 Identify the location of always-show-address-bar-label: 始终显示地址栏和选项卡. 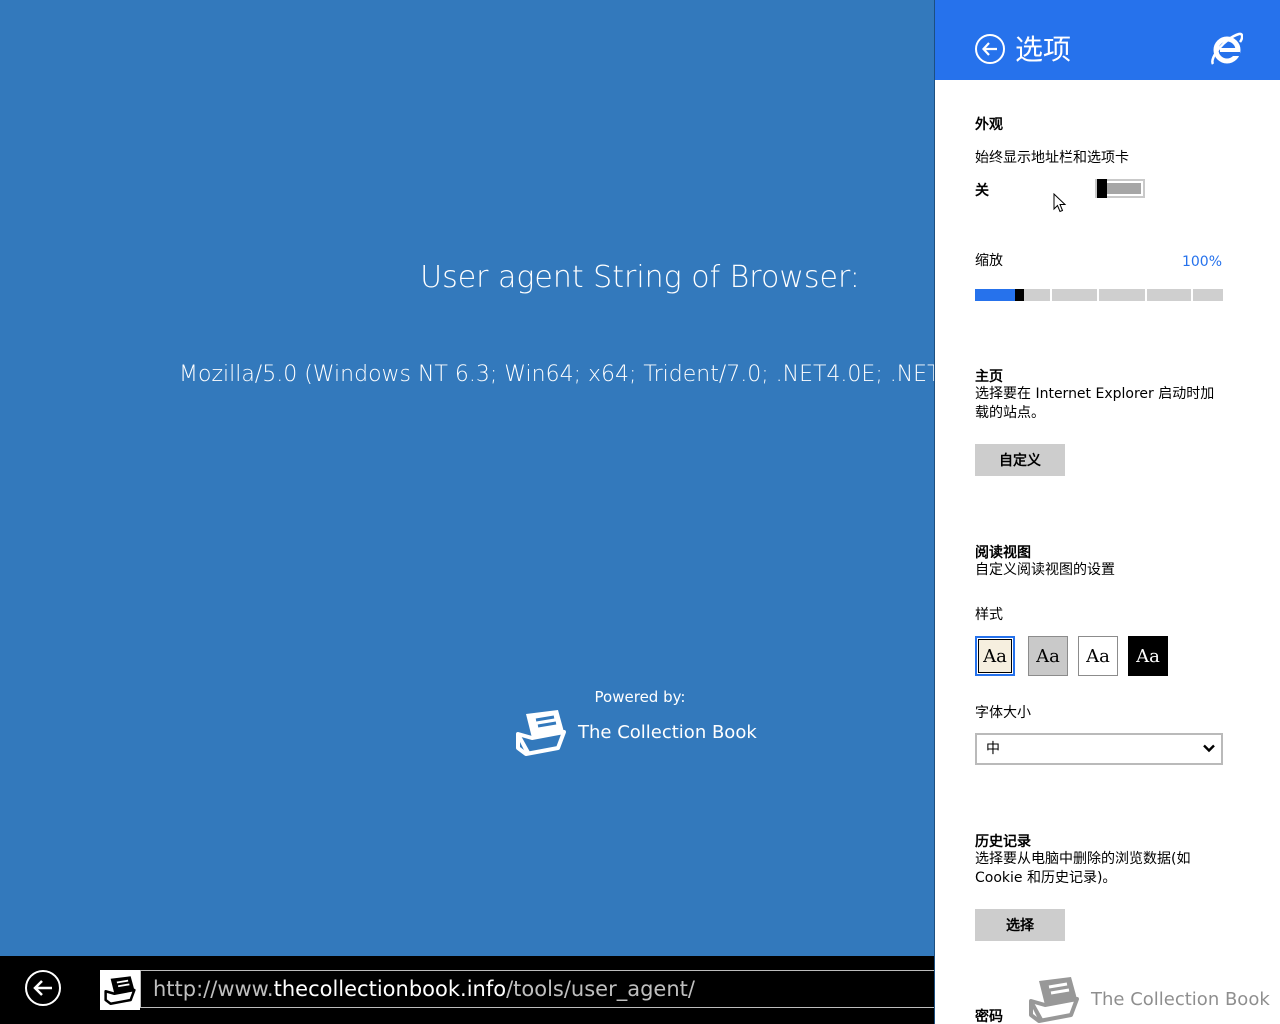
(1052, 158).